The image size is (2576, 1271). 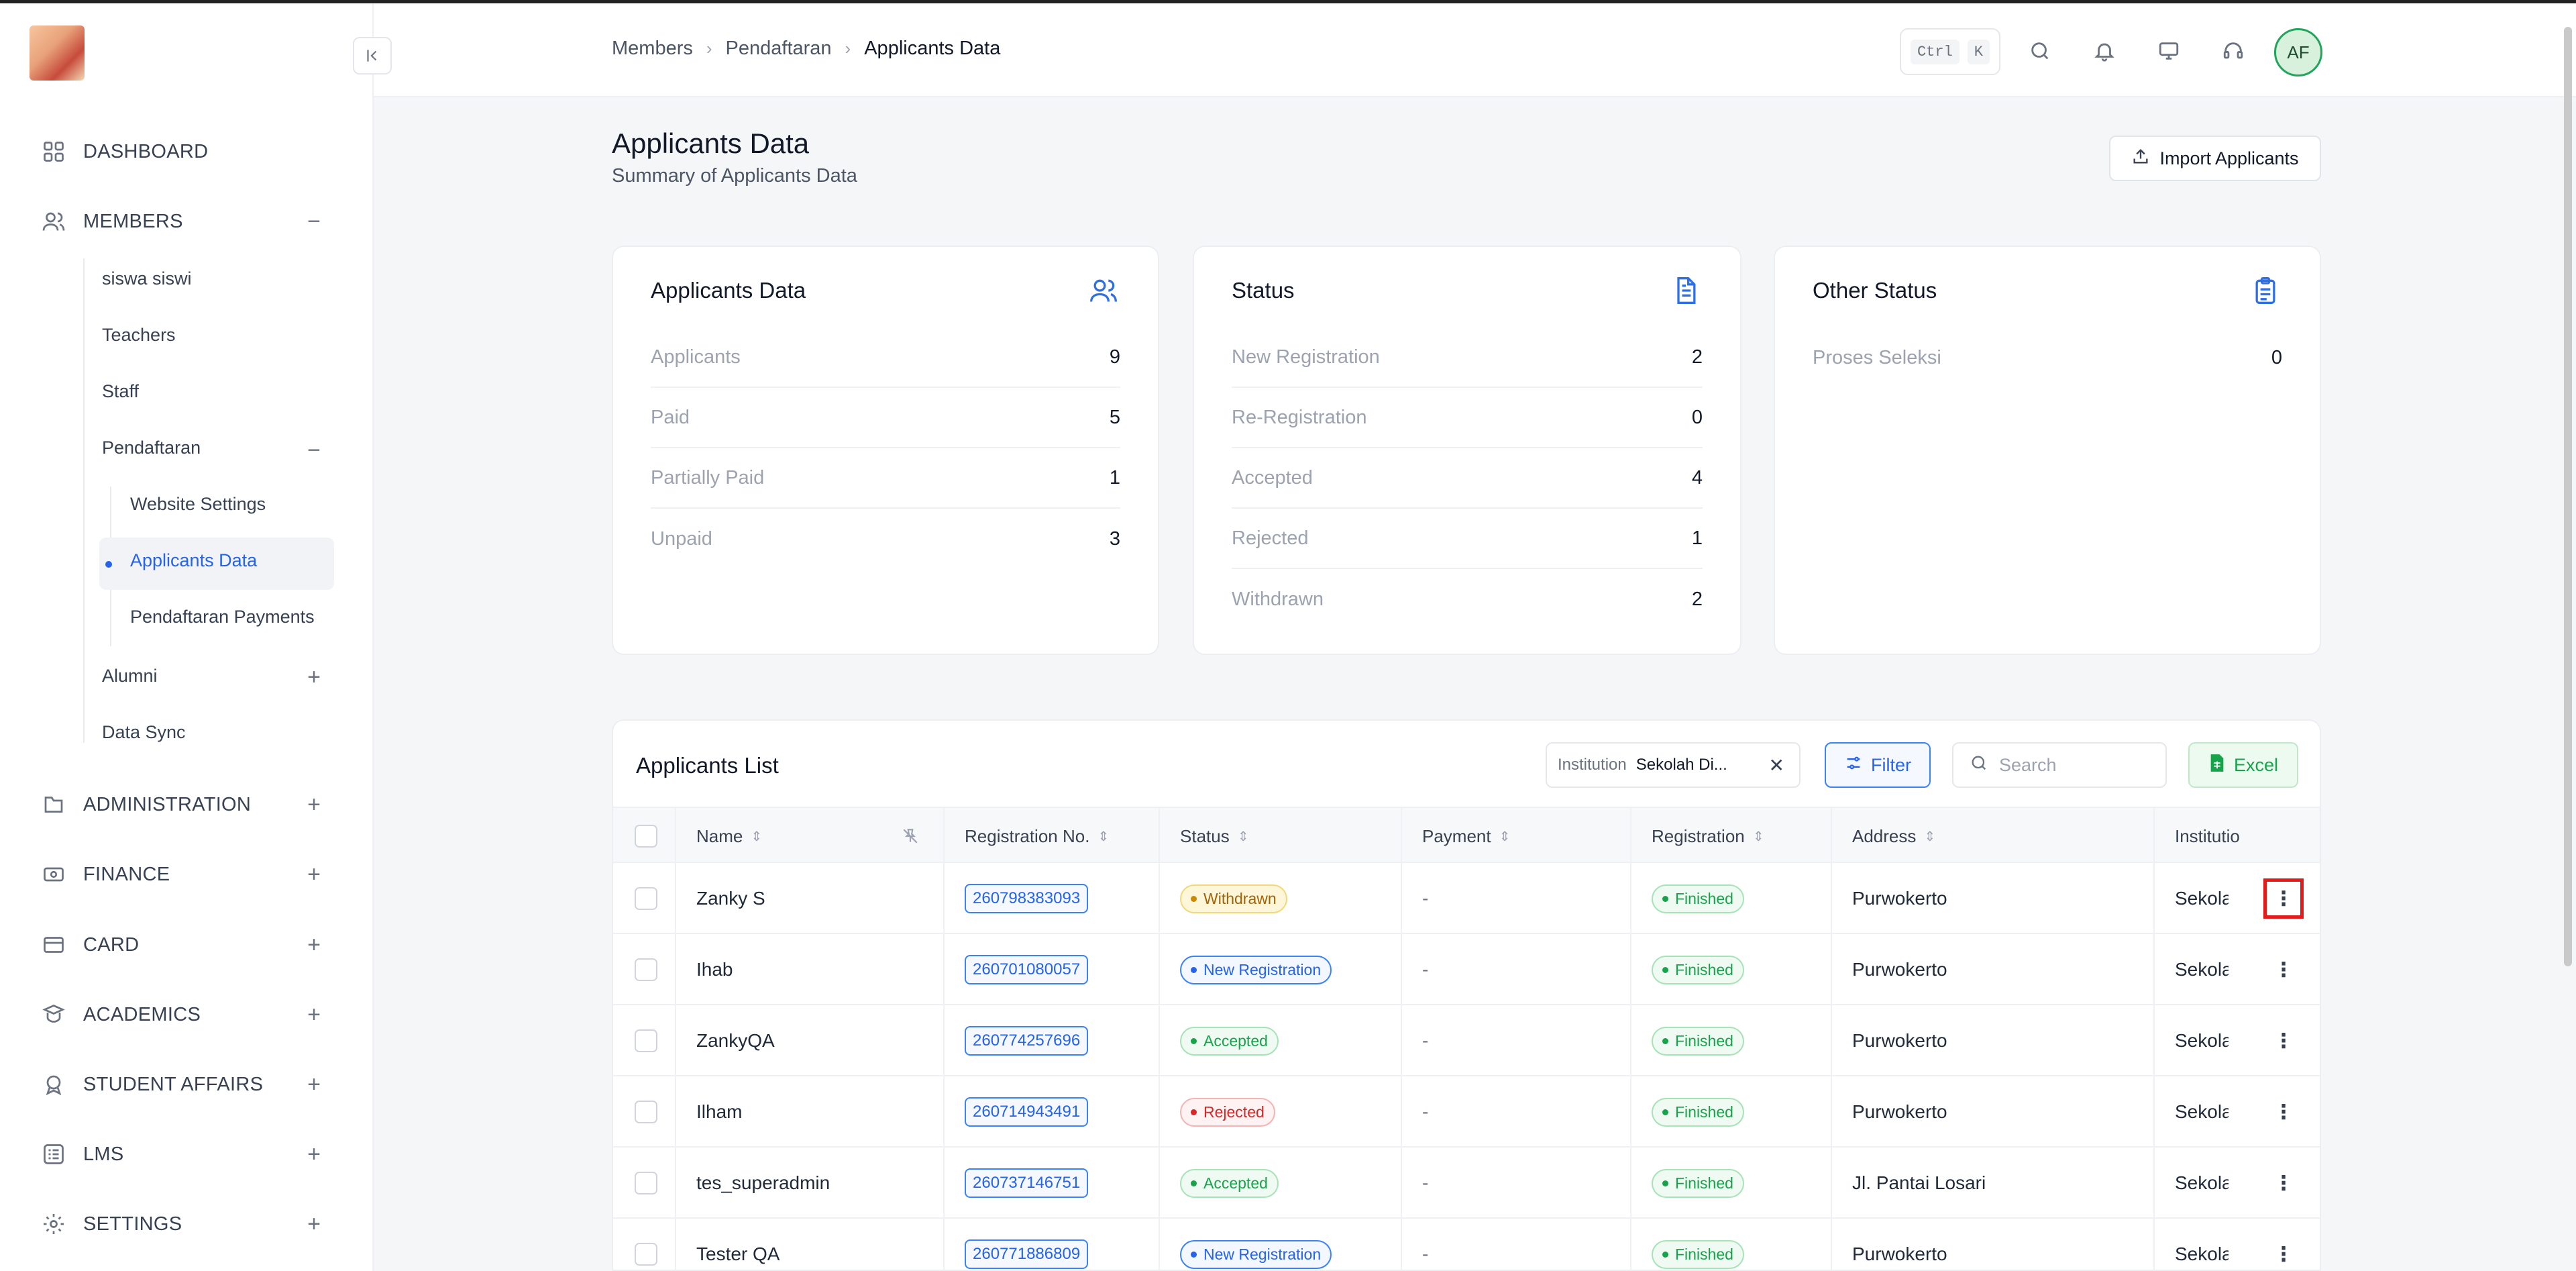 What do you see at coordinates (198, 504) in the screenshot?
I see `sidebar-item-website-settings: Website Settings` at bounding box center [198, 504].